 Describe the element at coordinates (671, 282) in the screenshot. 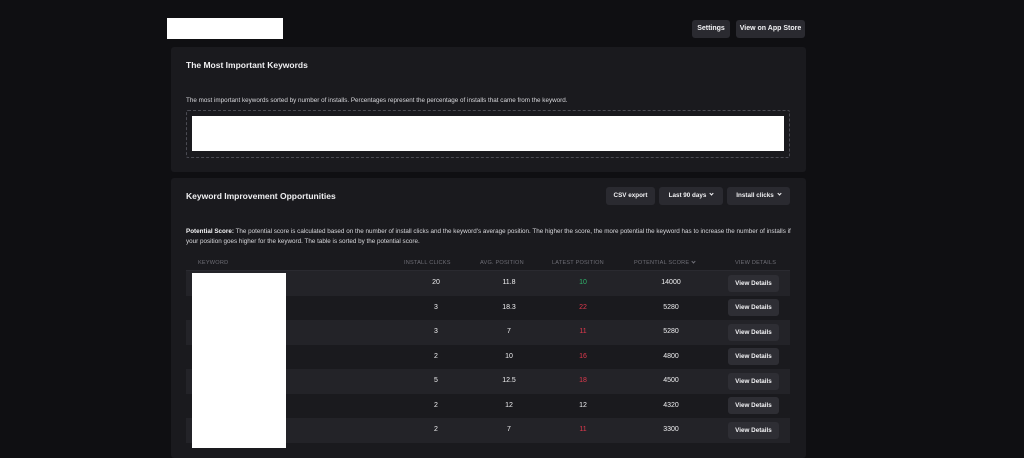

I see `potential-score-cell: 14000` at that location.